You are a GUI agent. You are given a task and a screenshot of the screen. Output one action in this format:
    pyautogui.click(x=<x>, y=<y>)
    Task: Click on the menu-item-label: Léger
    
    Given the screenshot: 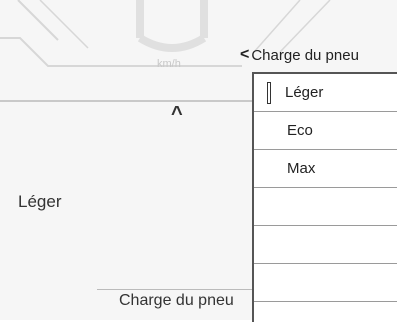 What is the action you would take?
    pyautogui.click(x=304, y=92)
    